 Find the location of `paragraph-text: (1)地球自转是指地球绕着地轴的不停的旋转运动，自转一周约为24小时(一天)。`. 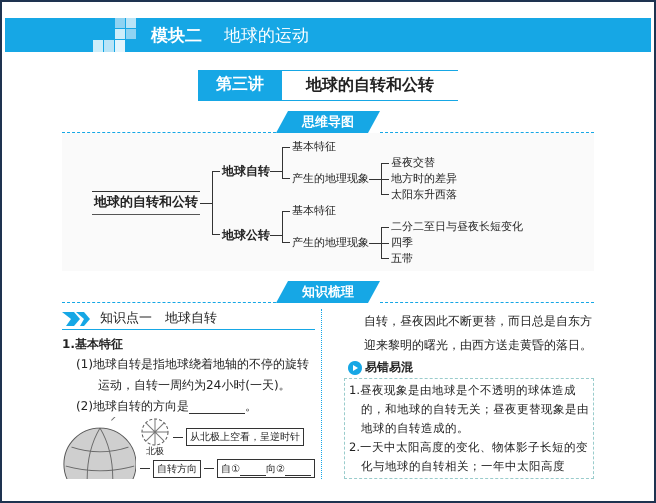

paragraph-text: (1)地球自转是指地球绕着地轴的不停的旋转运动，自转一周约为24小时(一天)。 is located at coordinates (192, 375).